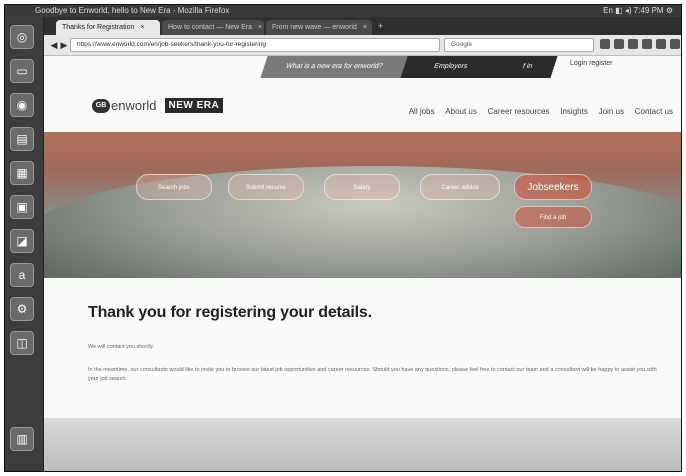  What do you see at coordinates (519, 45) in the screenshot?
I see `search-bar: Google` at bounding box center [519, 45].